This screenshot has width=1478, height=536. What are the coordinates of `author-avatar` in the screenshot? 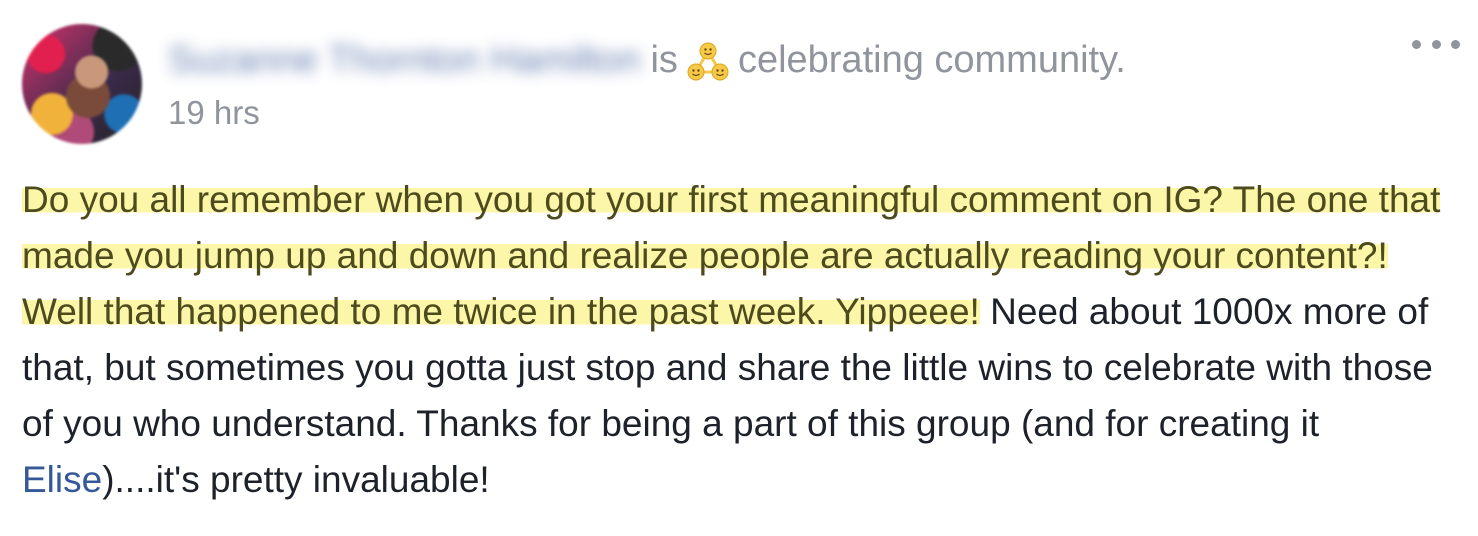 It's located at (82, 84).